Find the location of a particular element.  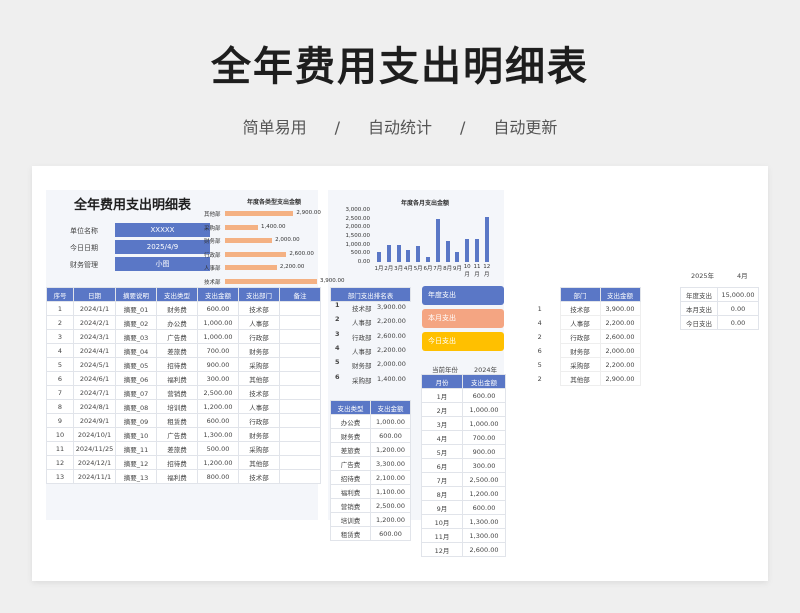

table-cell: 6月 is located at coordinates (442, 465).